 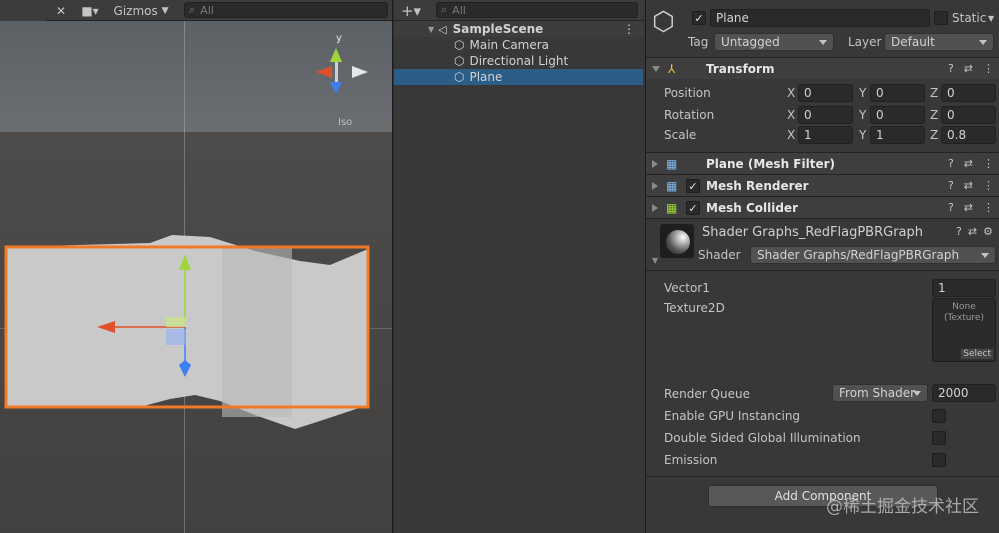 I want to click on object-name-field: Plane, so click(x=820, y=18).